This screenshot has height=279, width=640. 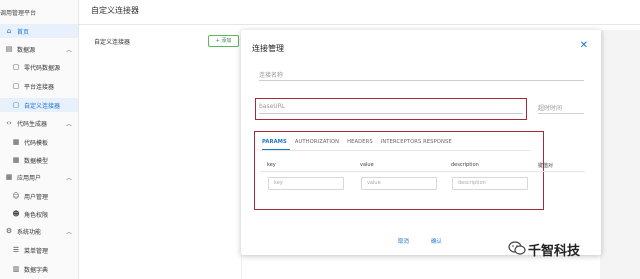 I want to click on sidebar-item-menu-management: ☰ 菜单管理, so click(x=39, y=250).